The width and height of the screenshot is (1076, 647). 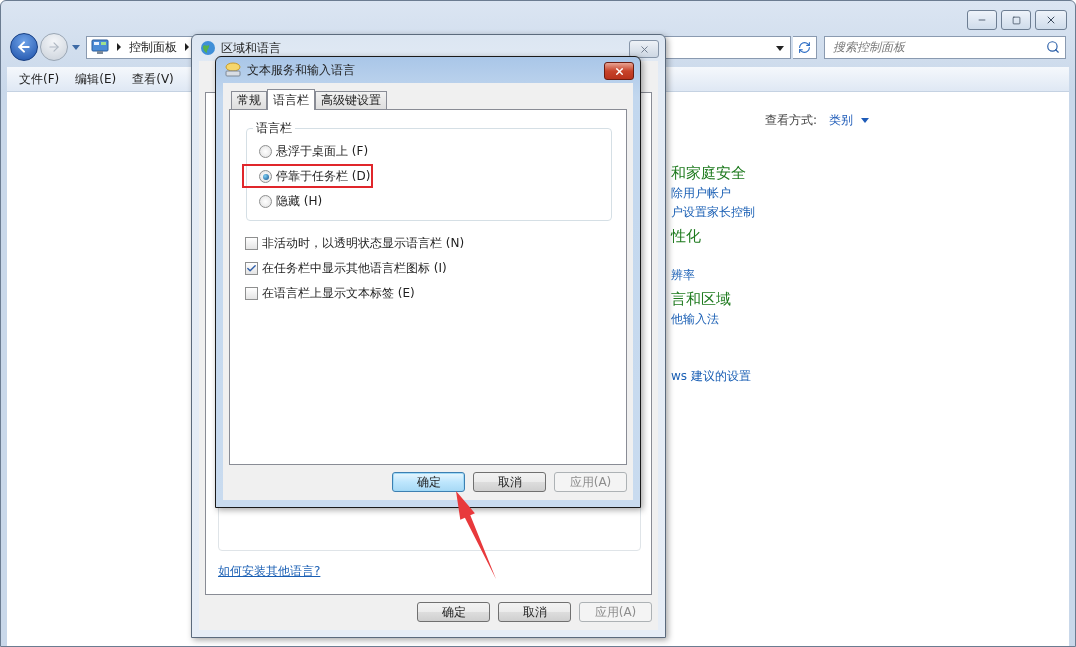 What do you see at coordinates (982, 20) in the screenshot?
I see `minimize-button` at bounding box center [982, 20].